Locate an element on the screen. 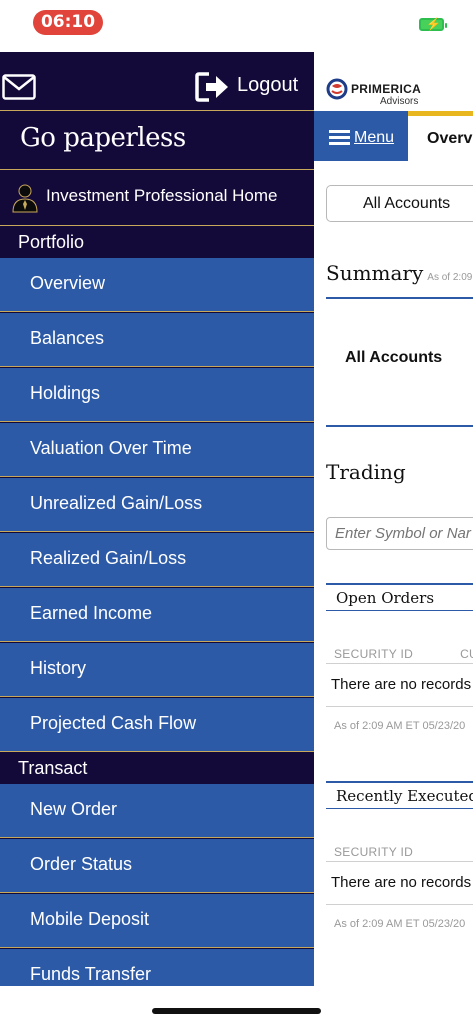 The height and width of the screenshot is (1024, 473). nav-item-label: Balances is located at coordinates (67, 338).